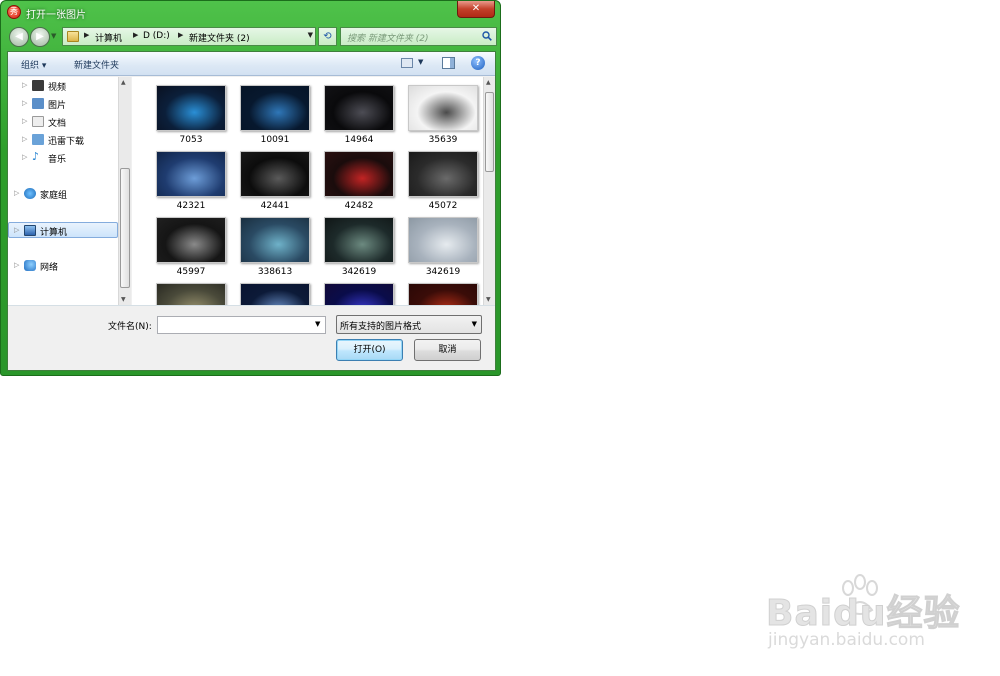  I want to click on tree-label: 视频, so click(57, 88).